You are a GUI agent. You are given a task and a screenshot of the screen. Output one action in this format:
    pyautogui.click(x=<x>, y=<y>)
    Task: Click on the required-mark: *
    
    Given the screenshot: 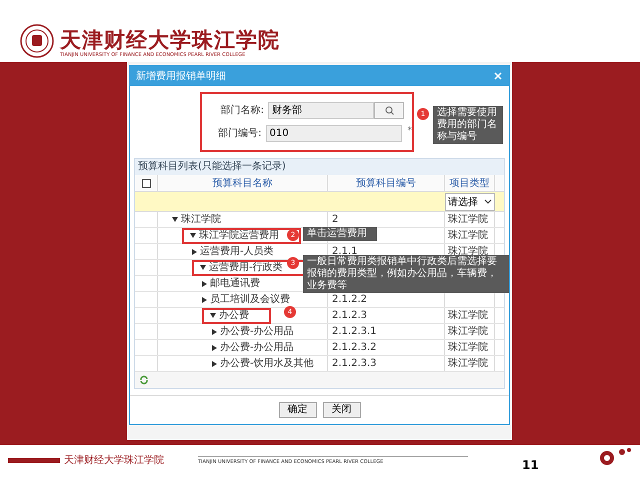 What is the action you would take?
    pyautogui.click(x=410, y=131)
    